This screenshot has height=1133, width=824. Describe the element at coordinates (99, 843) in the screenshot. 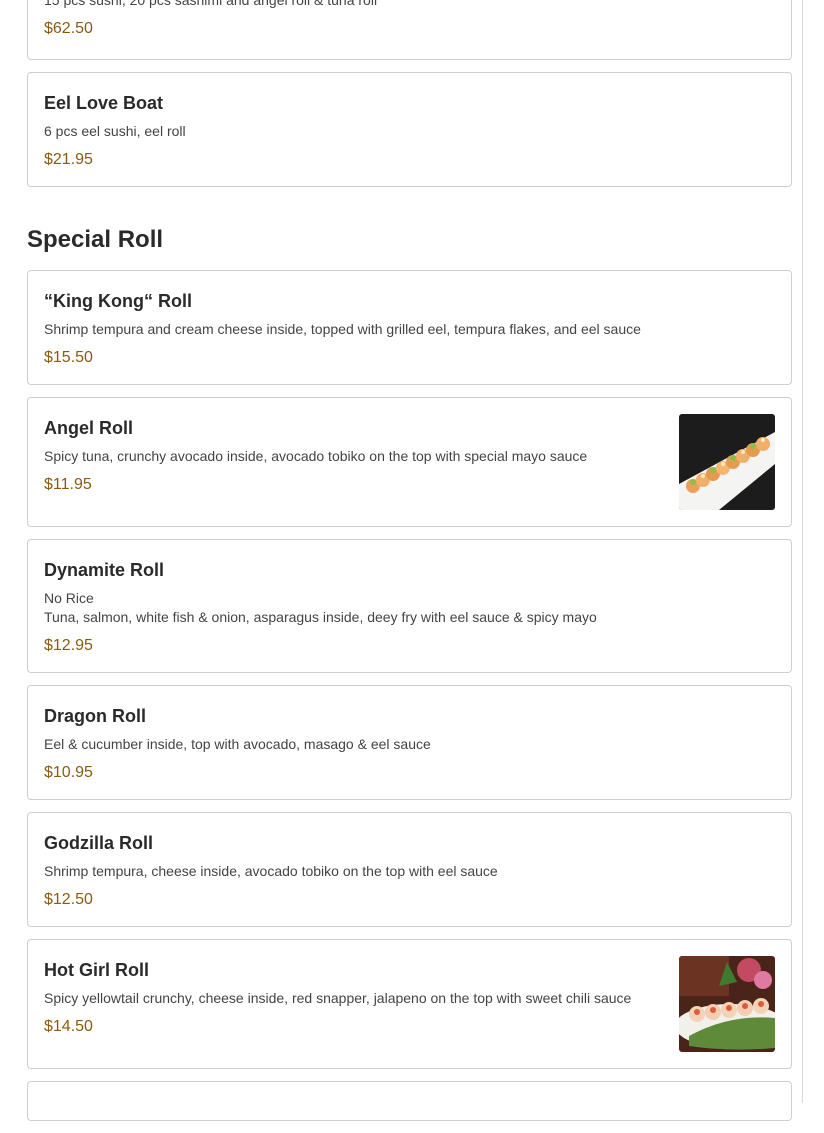

I see `item-name: Godzilla Roll` at that location.